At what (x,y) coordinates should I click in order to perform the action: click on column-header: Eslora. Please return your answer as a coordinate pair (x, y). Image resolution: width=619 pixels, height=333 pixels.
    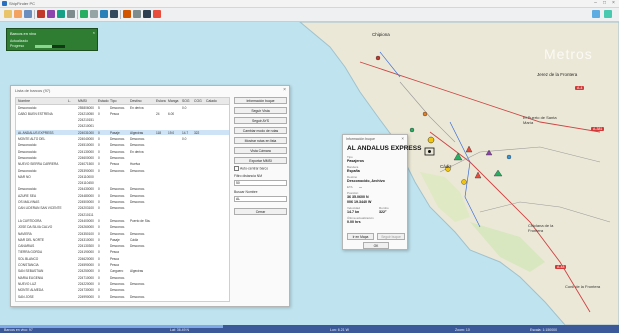
    Looking at the image, I should click on (161, 101).